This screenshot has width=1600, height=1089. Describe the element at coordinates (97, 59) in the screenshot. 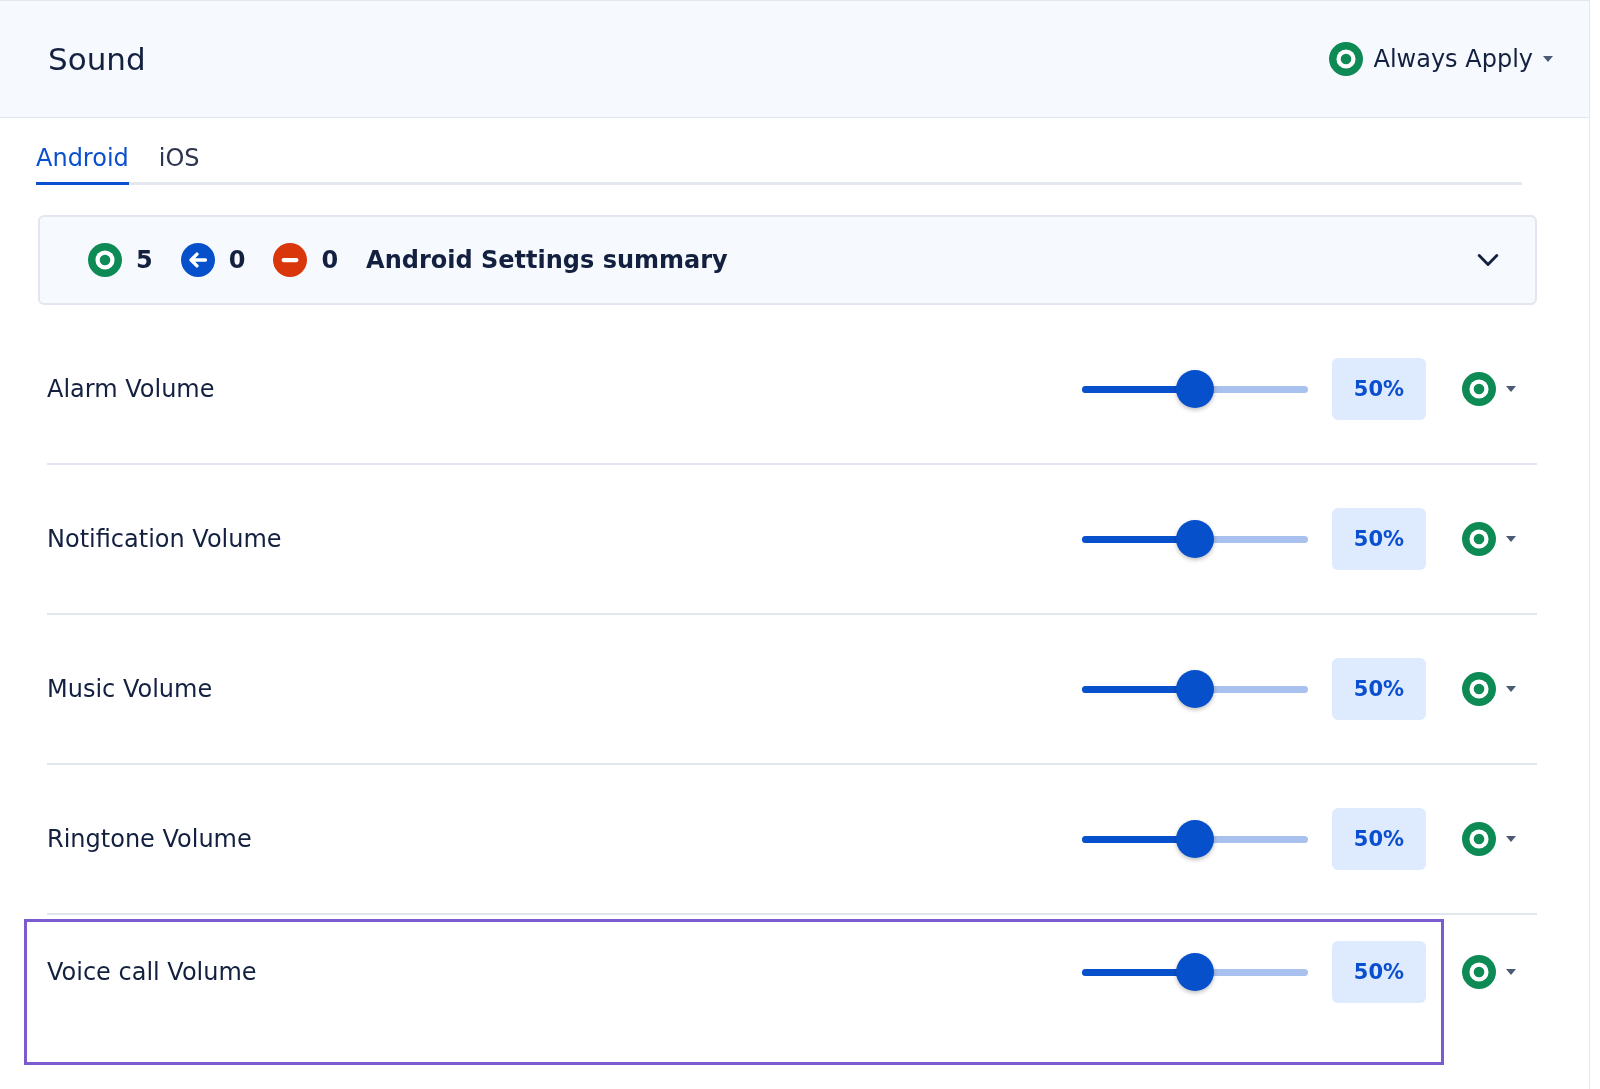

I see `section-title: Sound` at that location.